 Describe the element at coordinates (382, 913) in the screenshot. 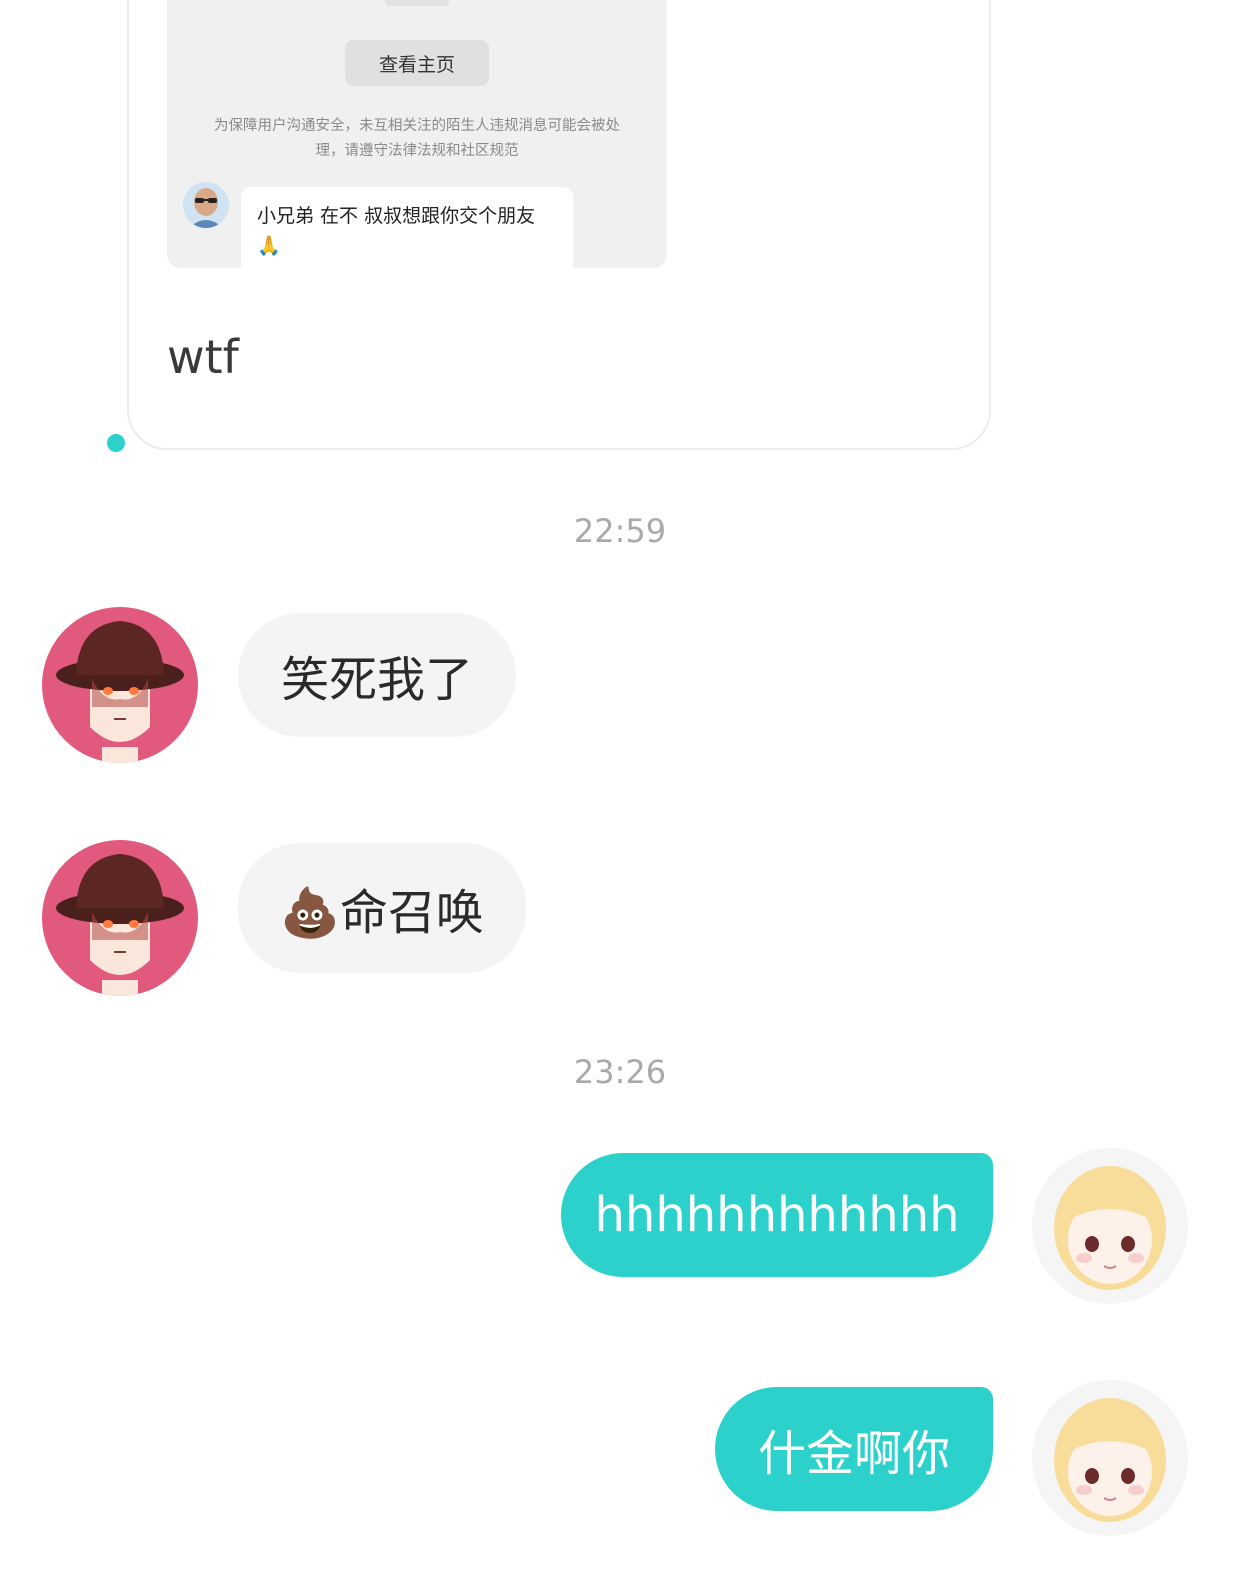

I see `message-text: 💩命召唤` at that location.